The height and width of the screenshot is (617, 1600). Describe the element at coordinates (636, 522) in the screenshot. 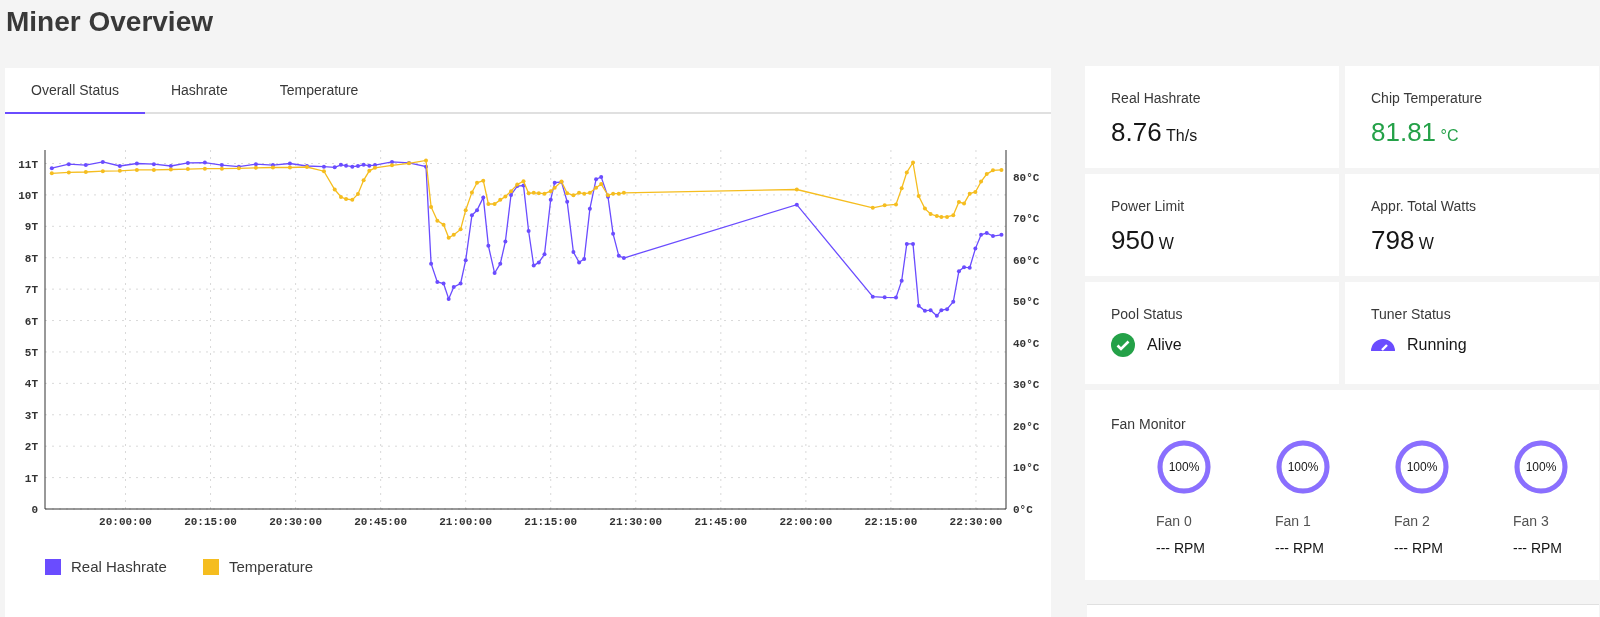

I see `x-axis-label: 21:30:00` at that location.